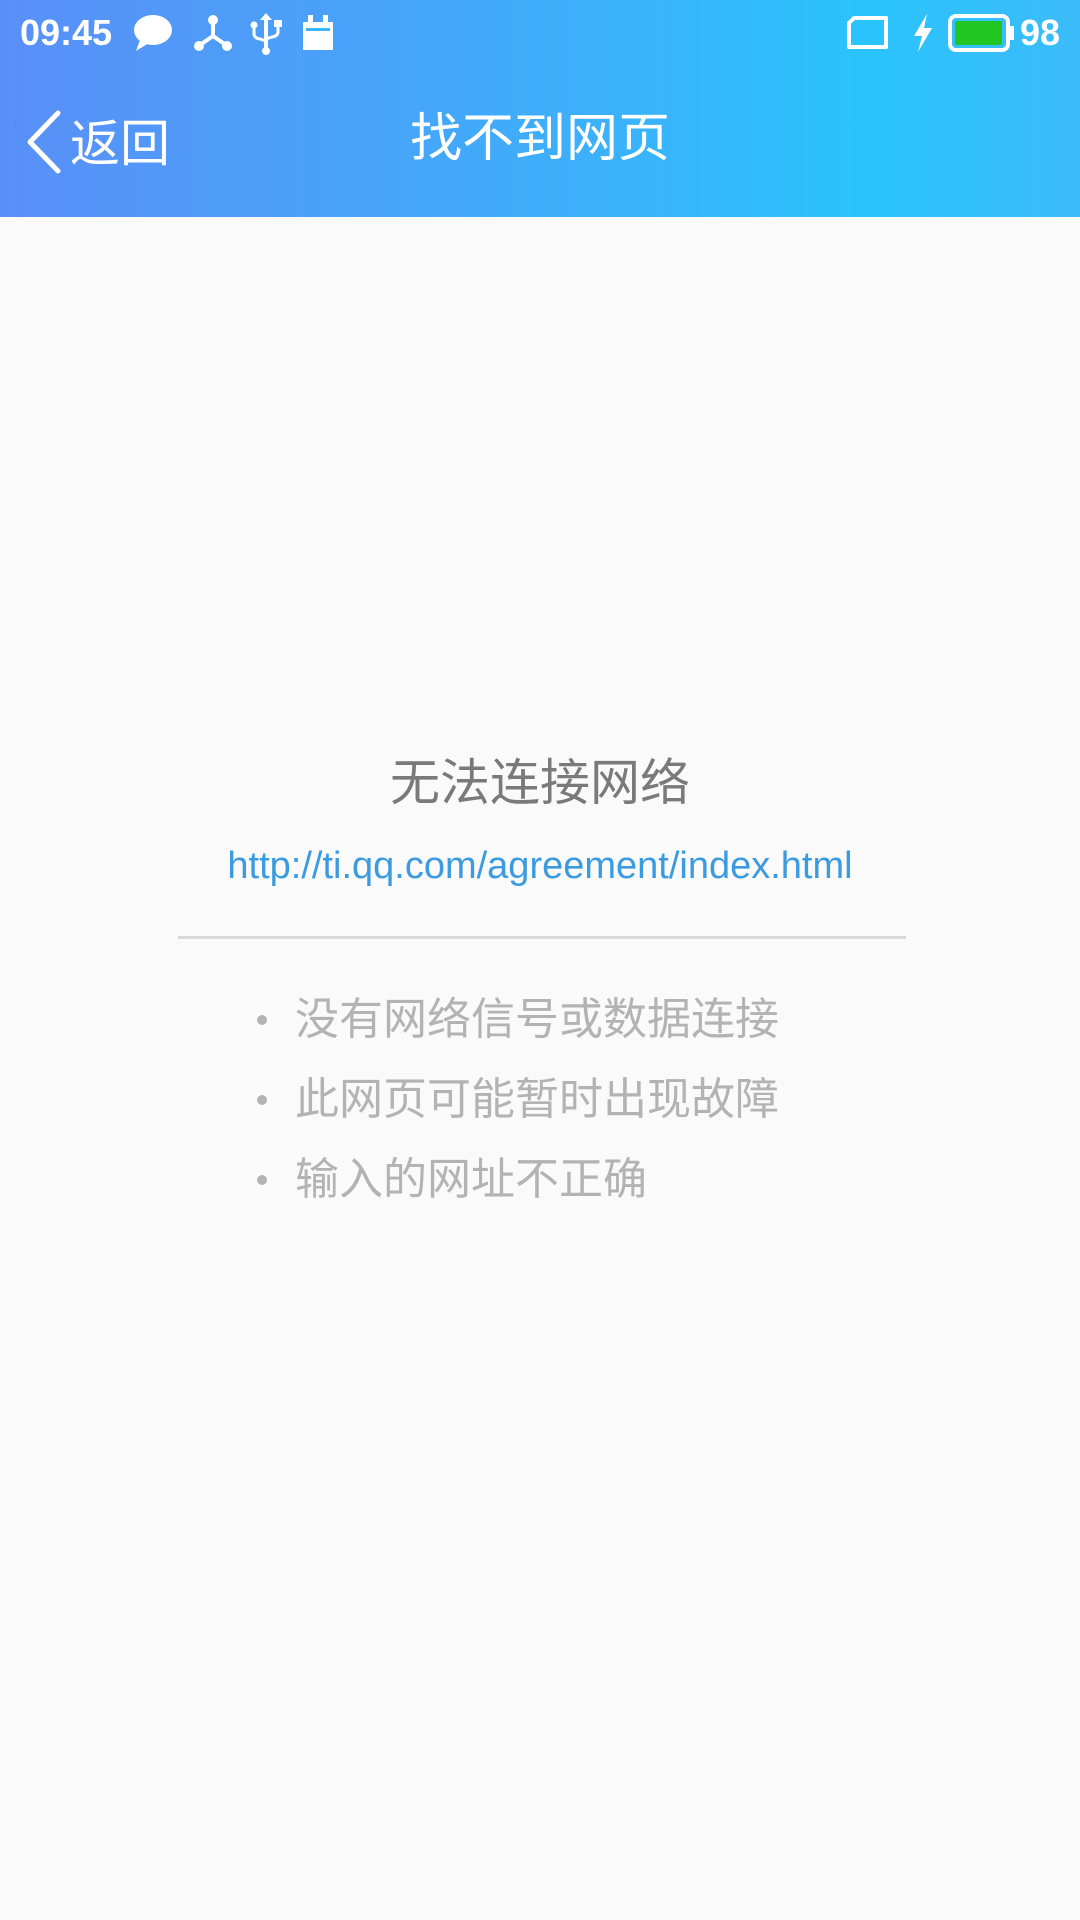  What do you see at coordinates (318, 35) in the screenshot?
I see `calendar-icon` at bounding box center [318, 35].